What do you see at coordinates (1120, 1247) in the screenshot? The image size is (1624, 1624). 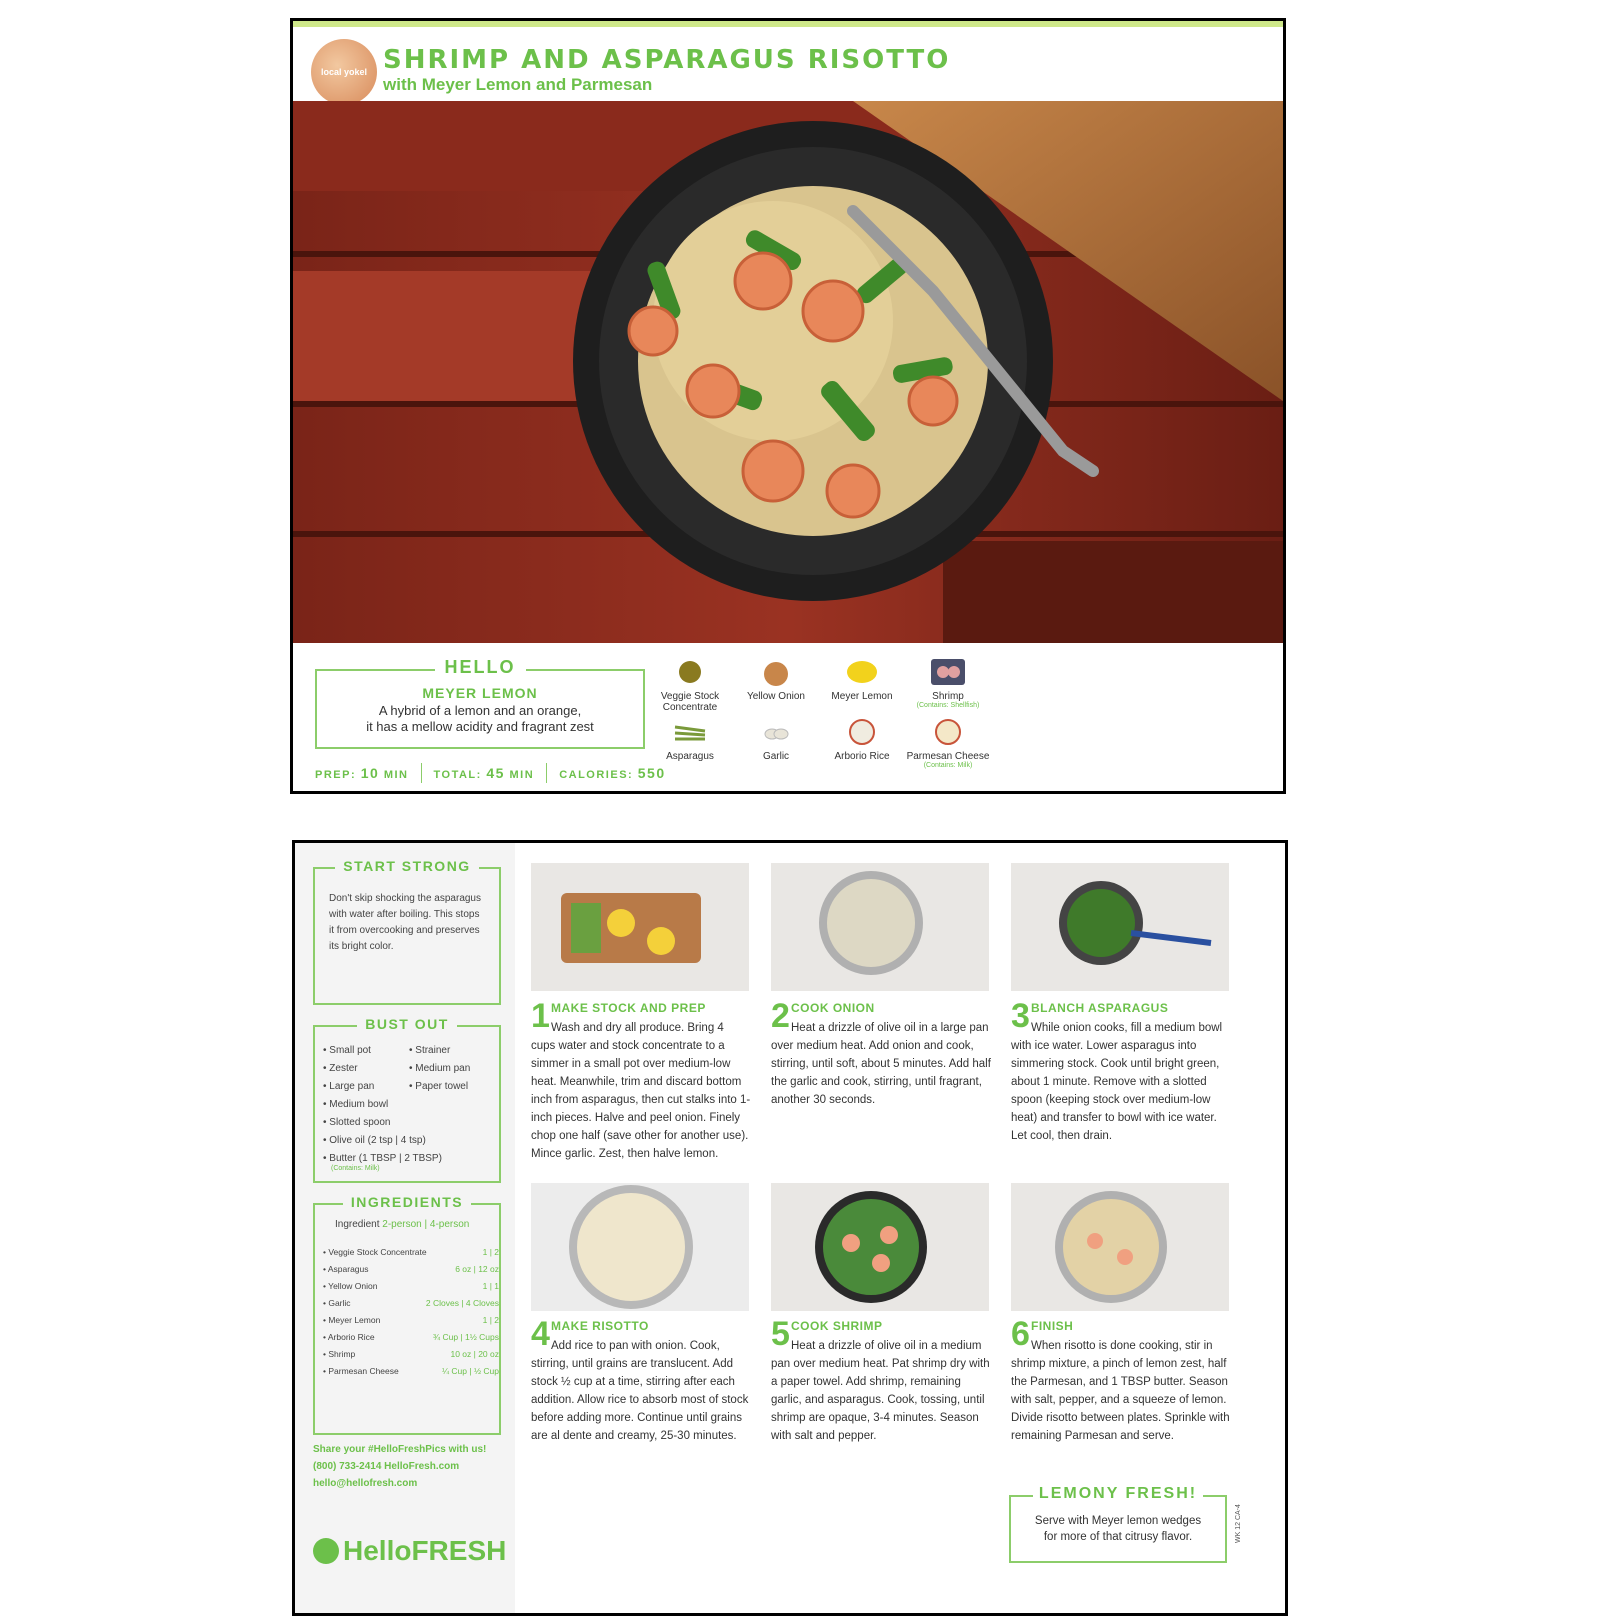 I see `step-6-photo` at bounding box center [1120, 1247].